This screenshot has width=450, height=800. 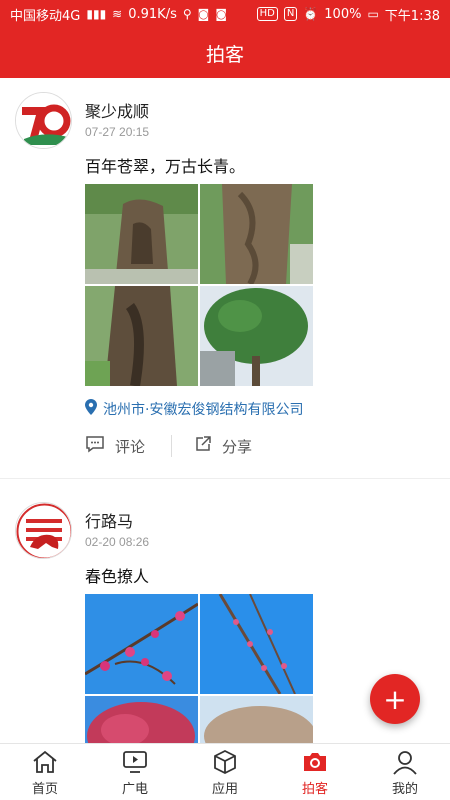 I want to click on hd-badge: HD, so click(x=267, y=14).